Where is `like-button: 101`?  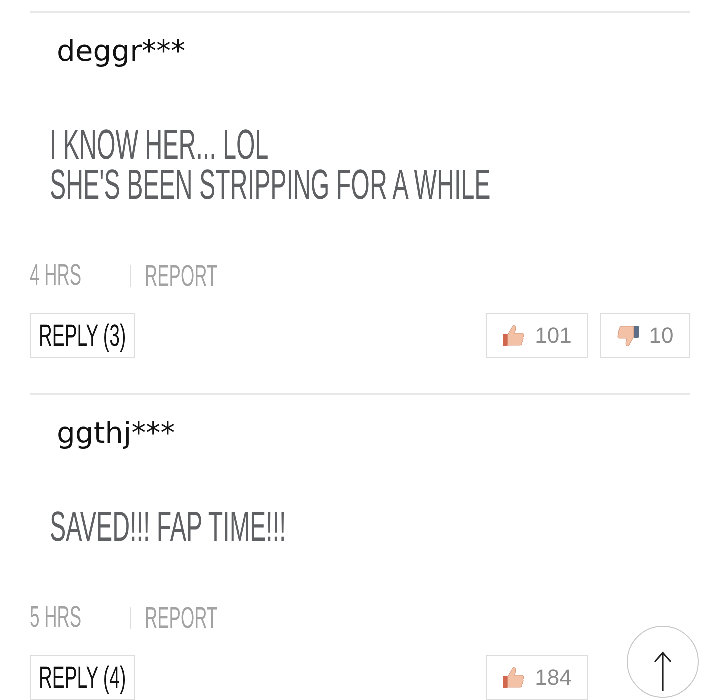
like-button: 101 is located at coordinates (537, 335).